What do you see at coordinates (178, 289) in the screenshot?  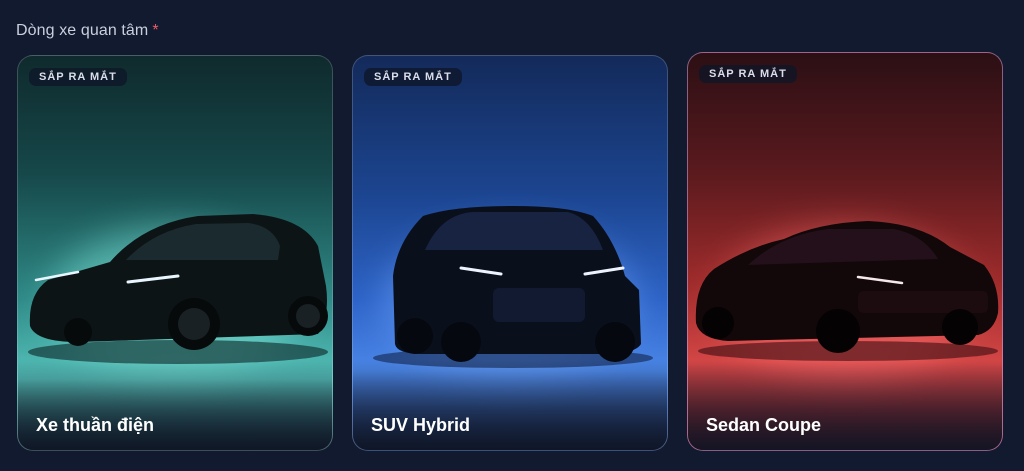 I see `car-hatchback-image` at bounding box center [178, 289].